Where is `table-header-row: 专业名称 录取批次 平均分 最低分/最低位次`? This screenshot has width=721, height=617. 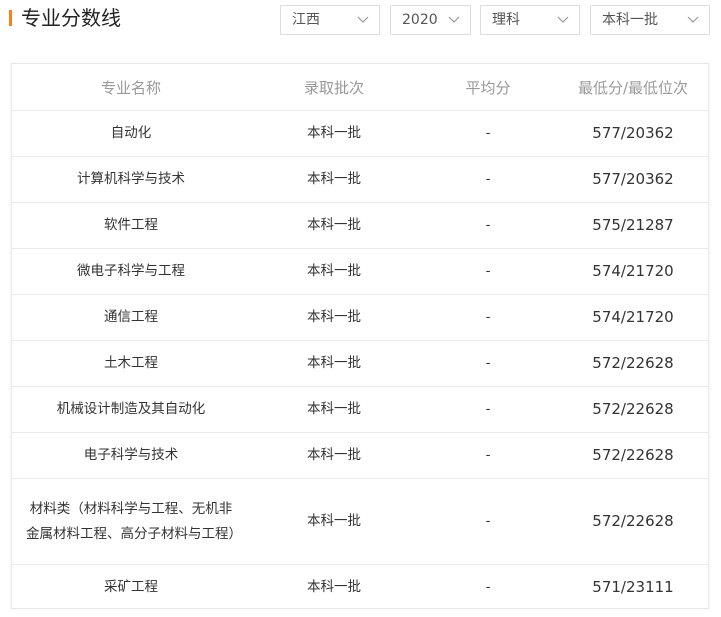 table-header-row: 专业名称 录取批次 平均分 最低分/最低位次 is located at coordinates (360, 87).